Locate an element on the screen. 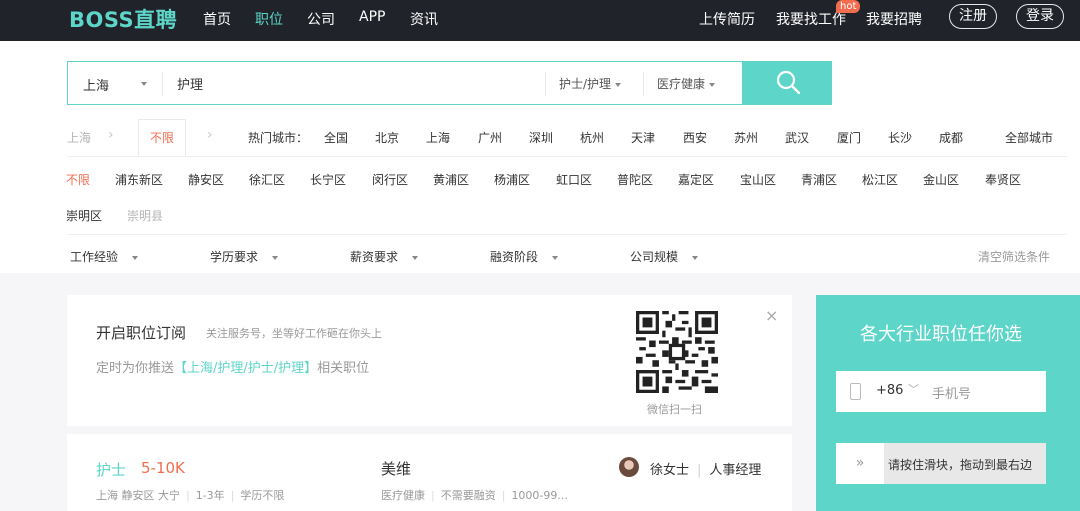 This screenshot has height=511, width=1080. city-wuhan: 武汉 is located at coordinates (797, 137).